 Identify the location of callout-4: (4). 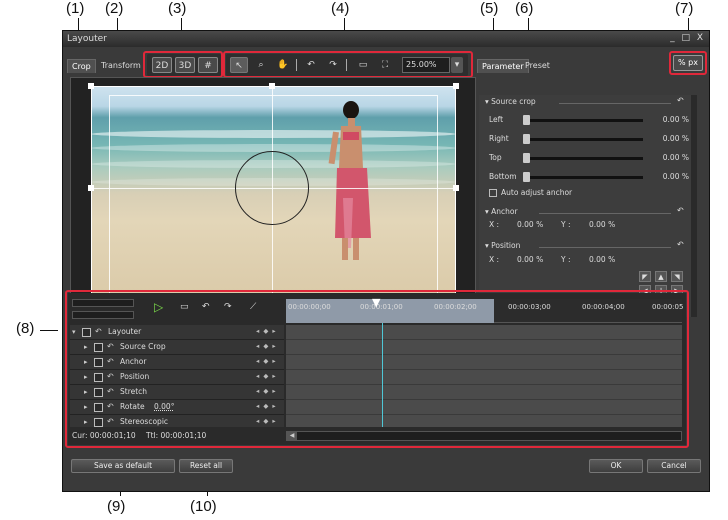
(340, 8).